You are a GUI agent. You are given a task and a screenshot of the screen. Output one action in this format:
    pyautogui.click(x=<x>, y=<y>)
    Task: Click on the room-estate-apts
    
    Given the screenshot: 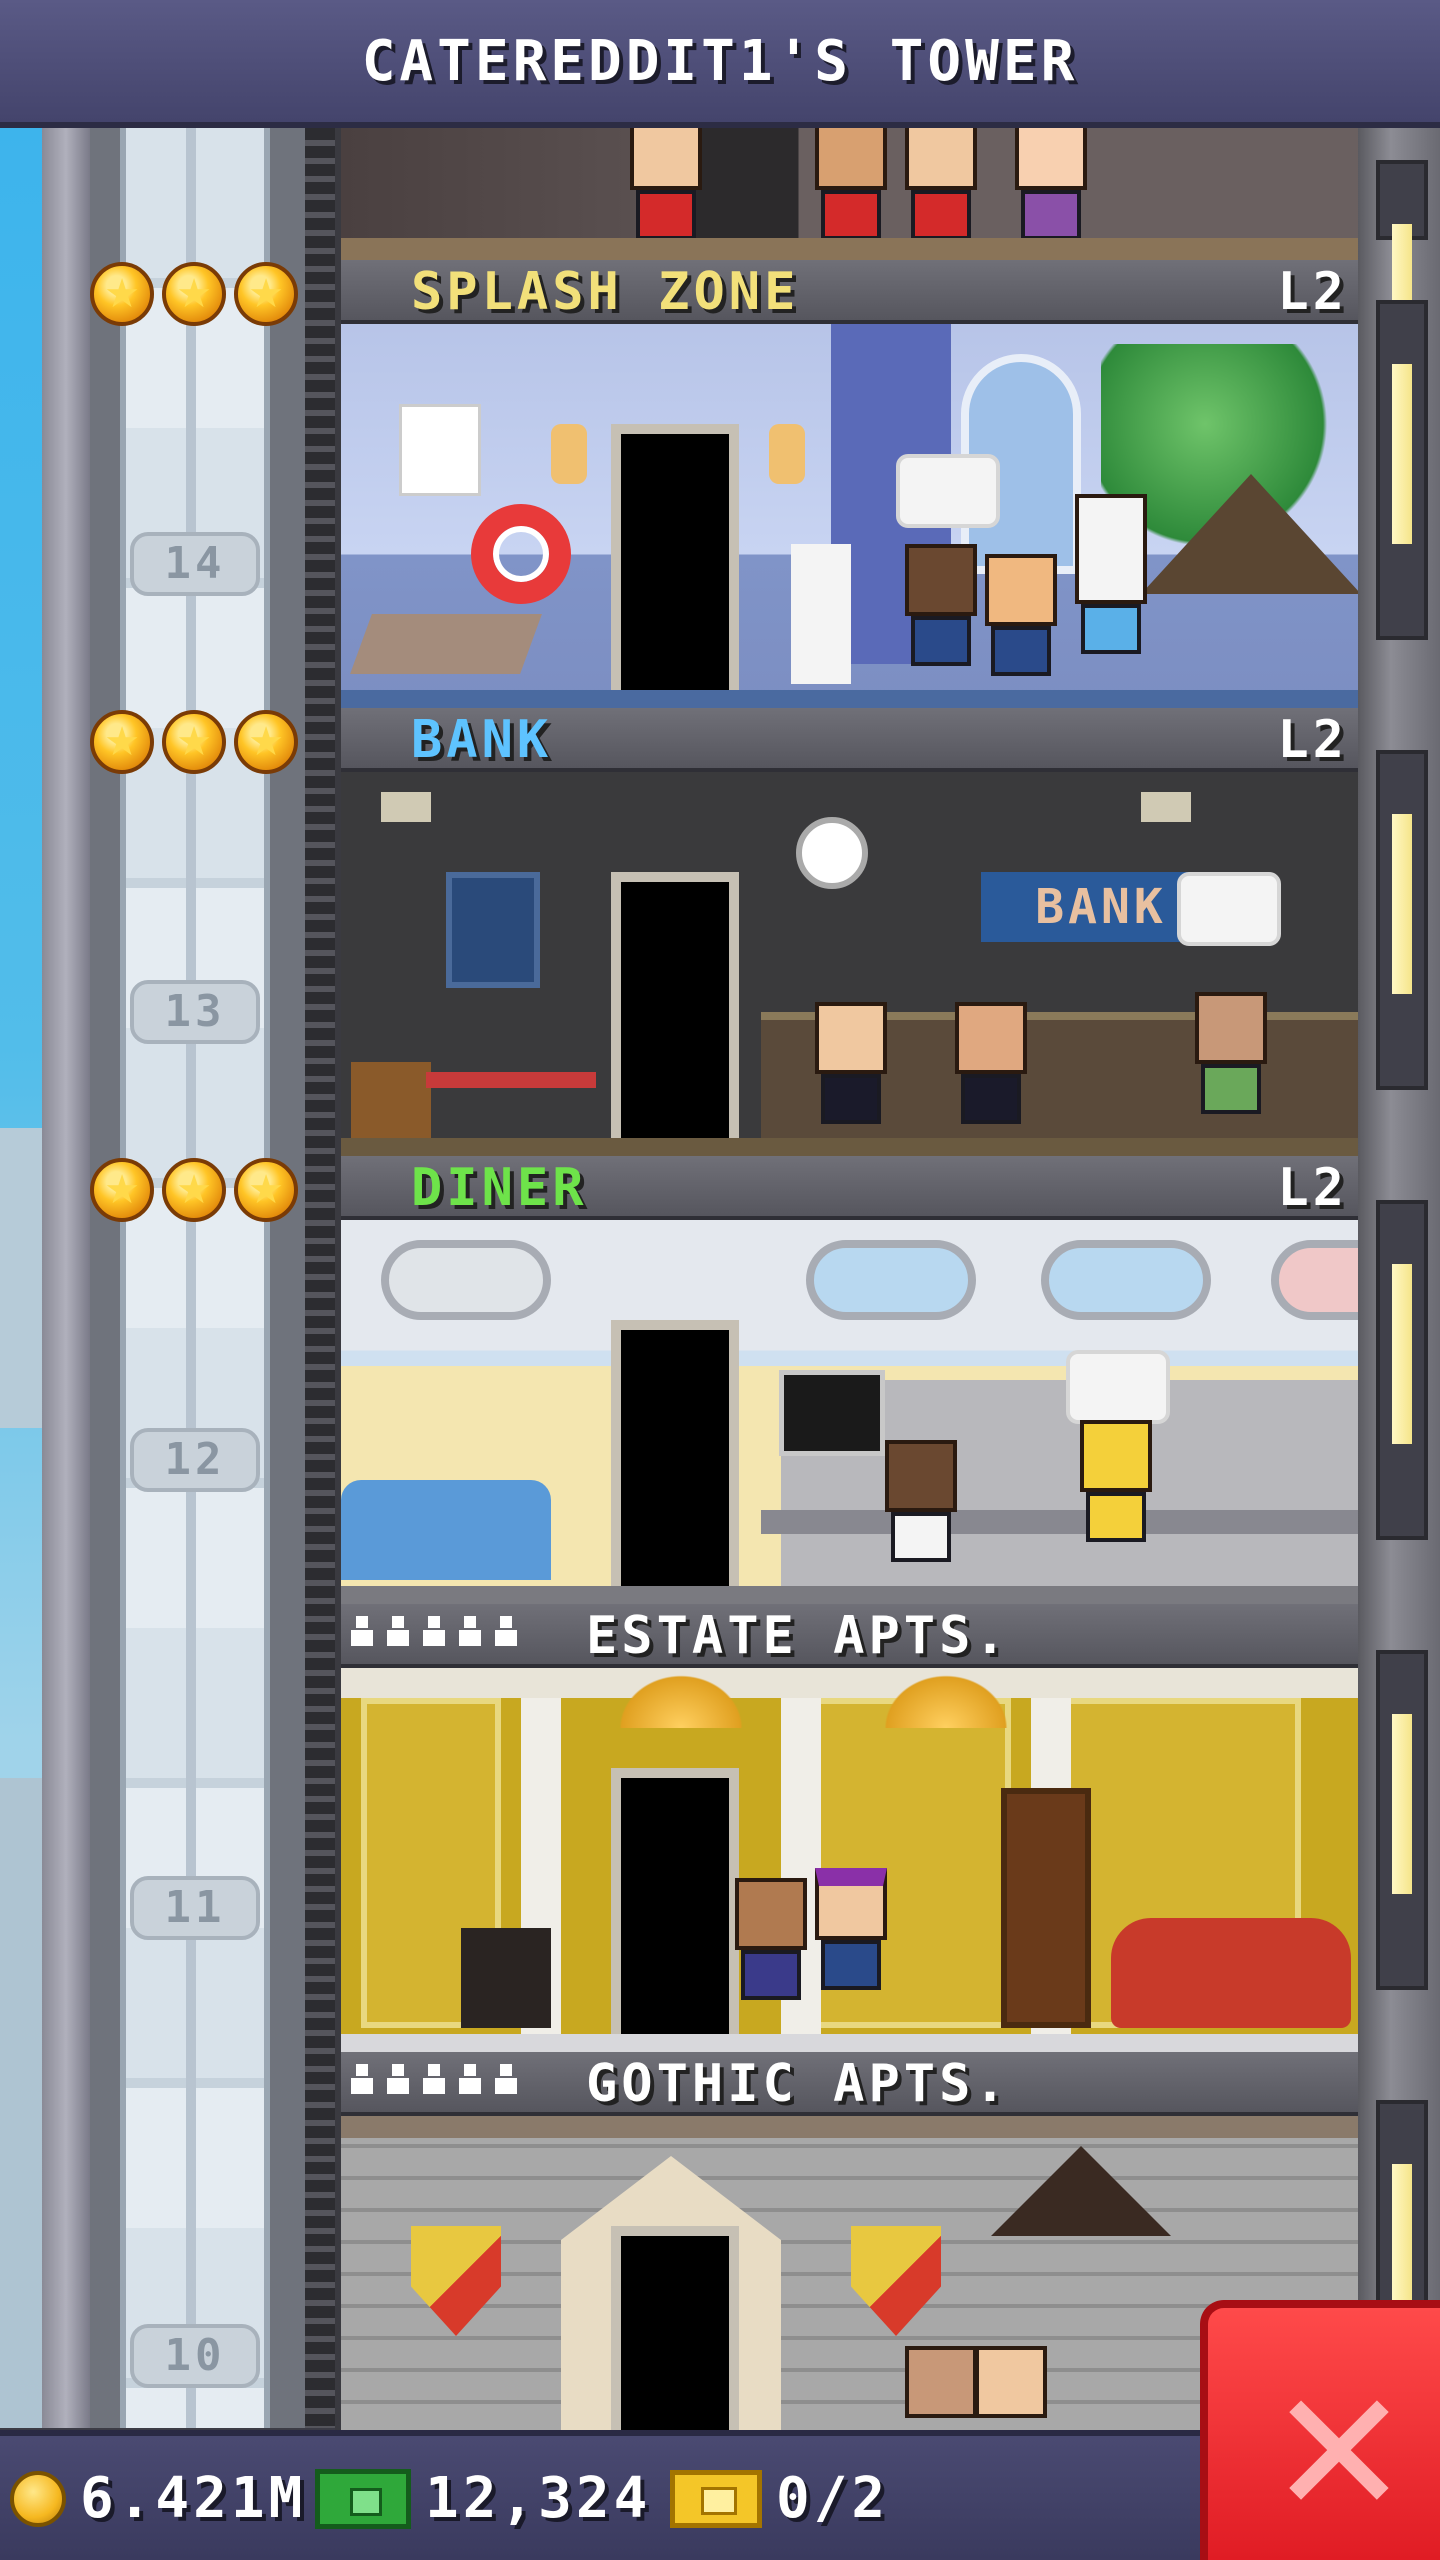 What is the action you would take?
    pyautogui.click(x=849, y=1860)
    